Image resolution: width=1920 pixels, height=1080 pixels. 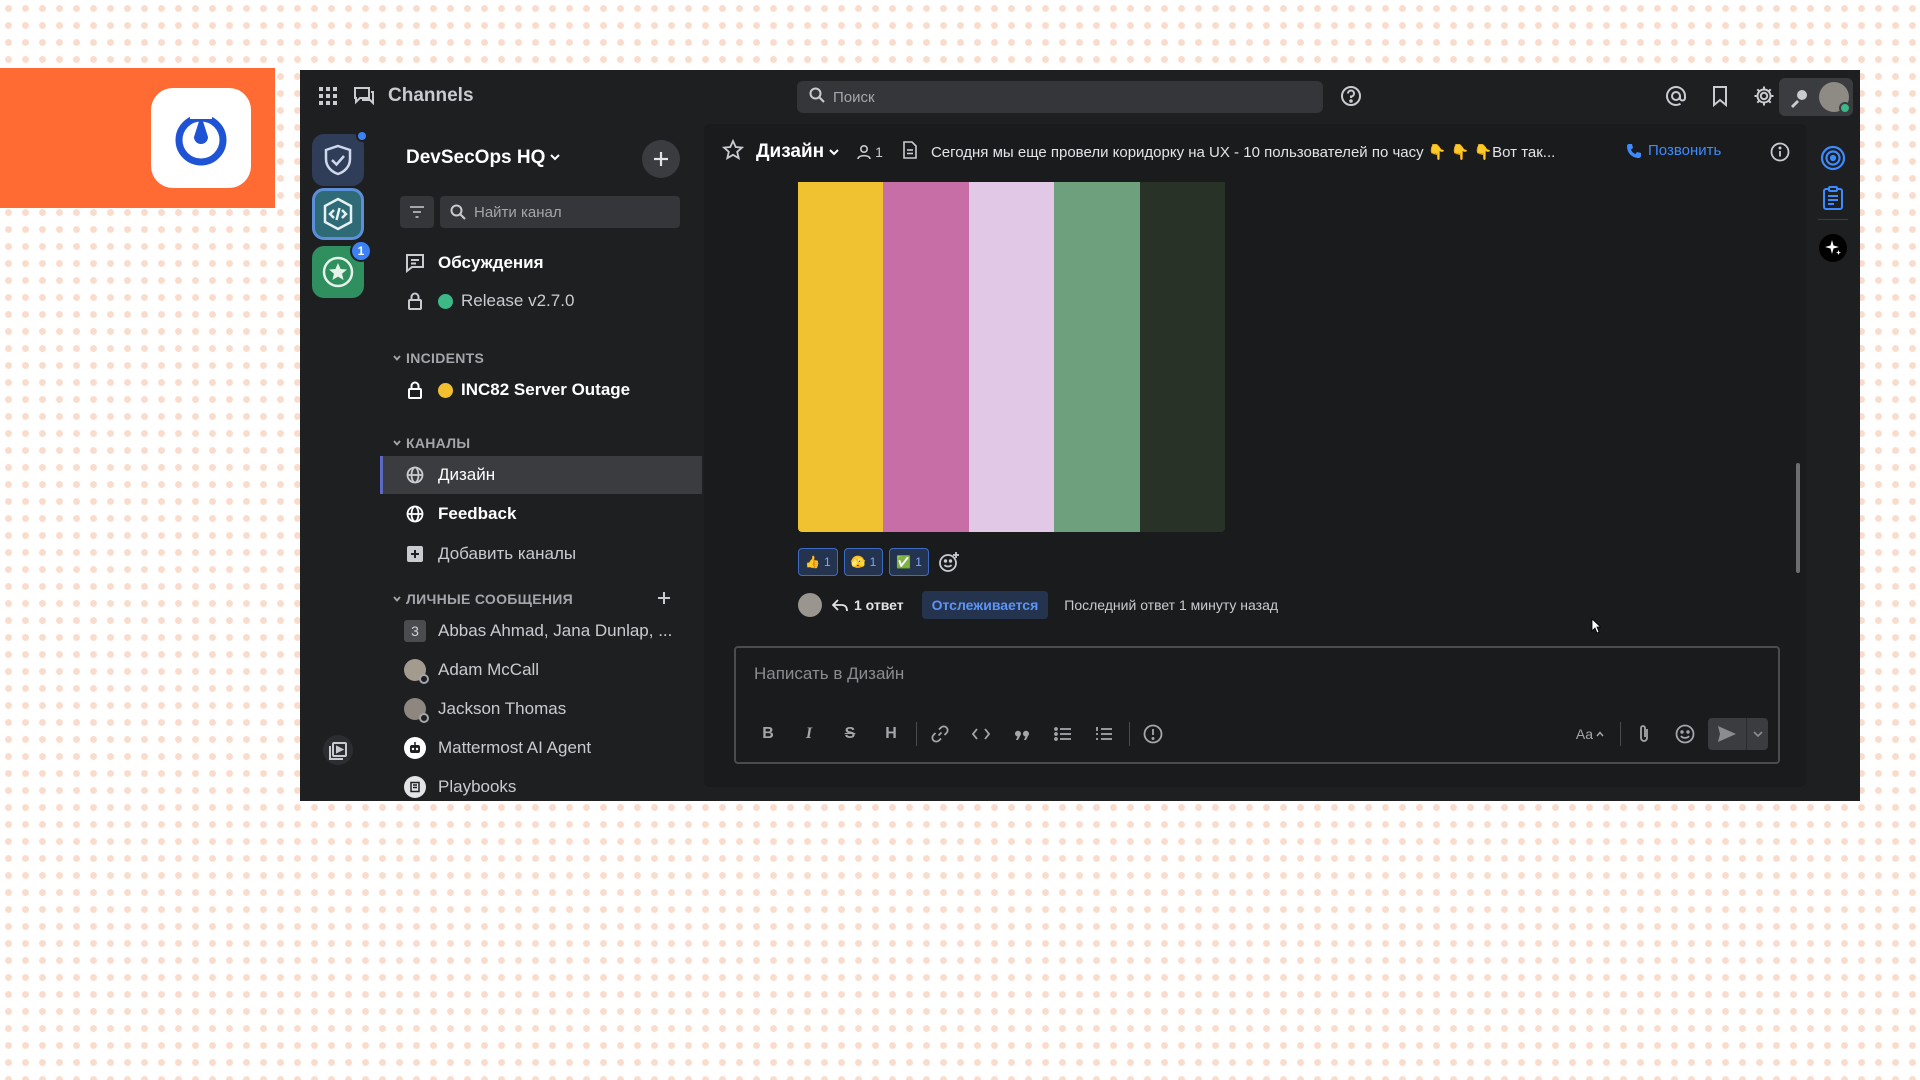 I want to click on team-star: 1, so click(x=342, y=269).